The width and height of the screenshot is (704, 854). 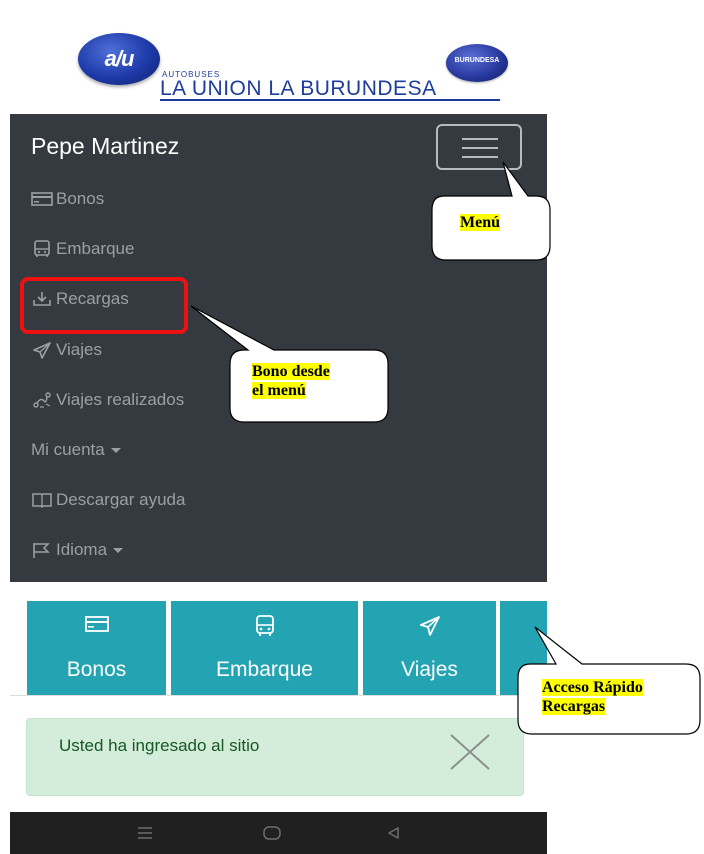 What do you see at coordinates (429, 669) in the screenshot?
I see `quick-tile-label: Viajes` at bounding box center [429, 669].